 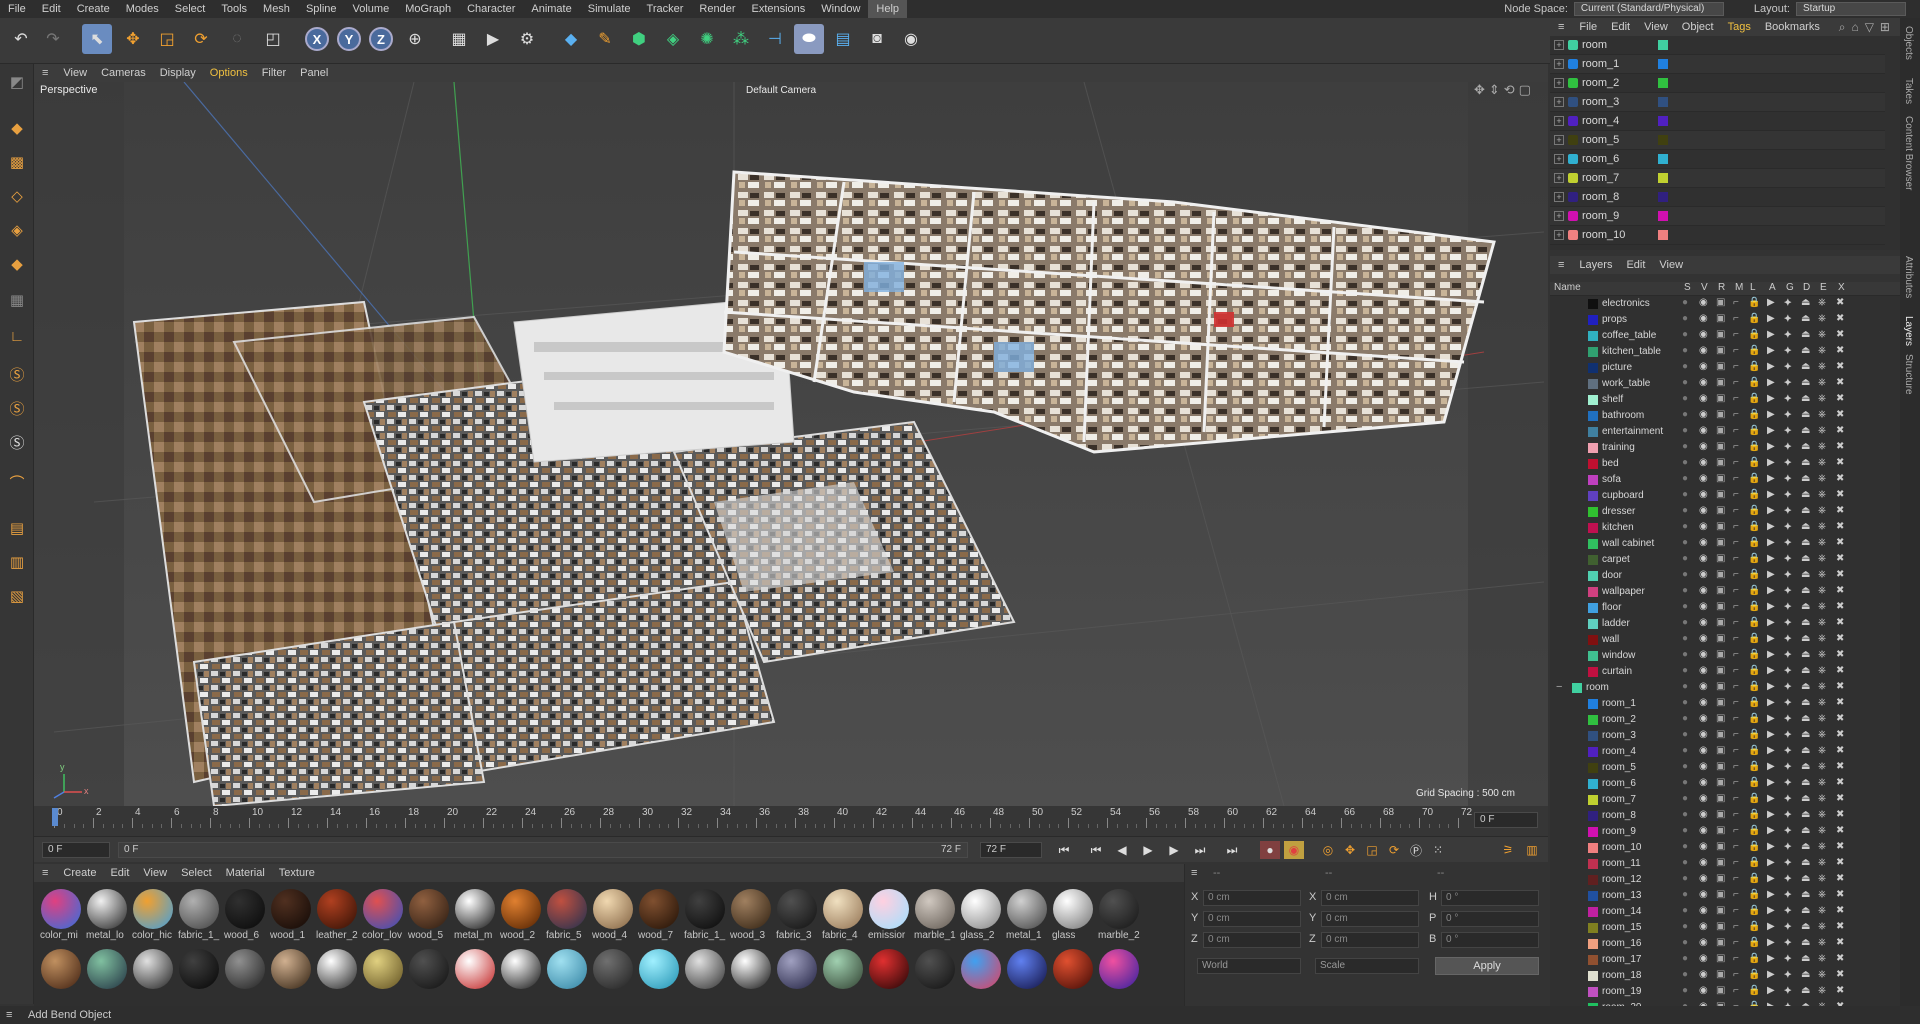 I want to click on layer-column-m: M, so click(x=1739, y=287).